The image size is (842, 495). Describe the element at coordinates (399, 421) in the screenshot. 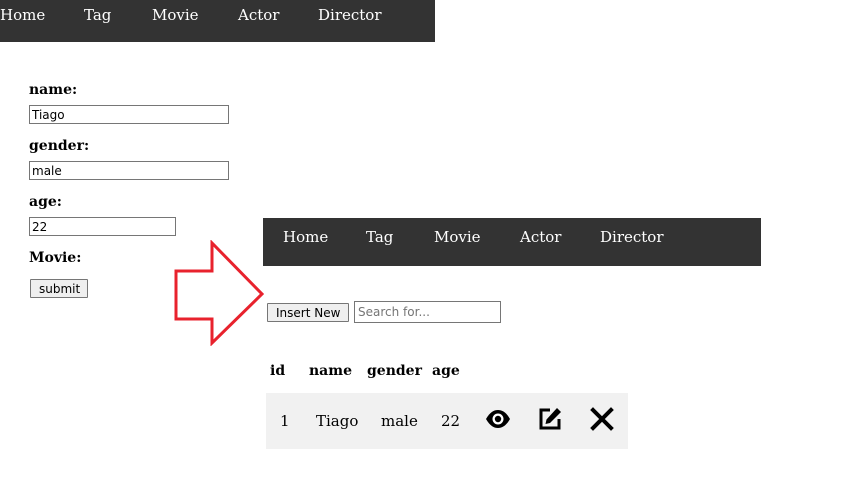

I see `cell-gender: male` at that location.